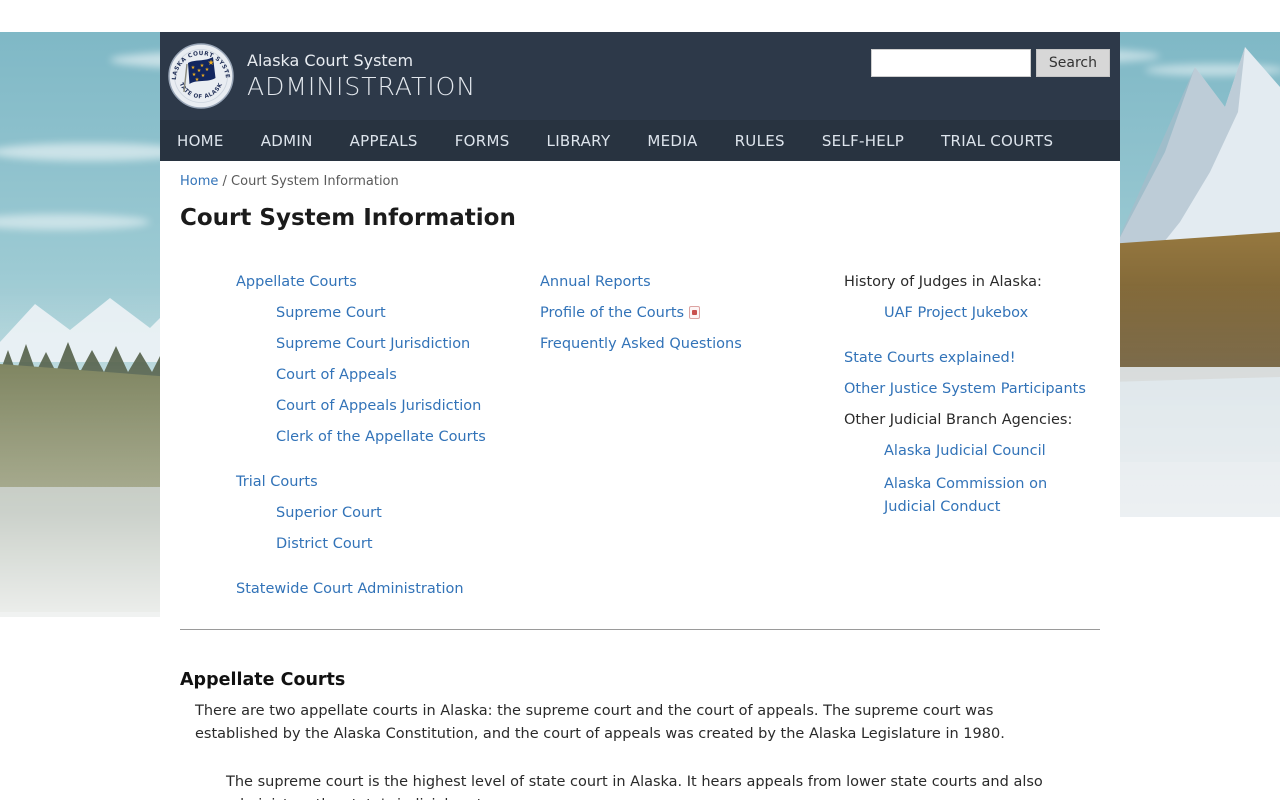 The width and height of the screenshot is (1280, 800). What do you see at coordinates (408, 313) in the screenshot?
I see `link-supreme-court: Supreme Court` at bounding box center [408, 313].